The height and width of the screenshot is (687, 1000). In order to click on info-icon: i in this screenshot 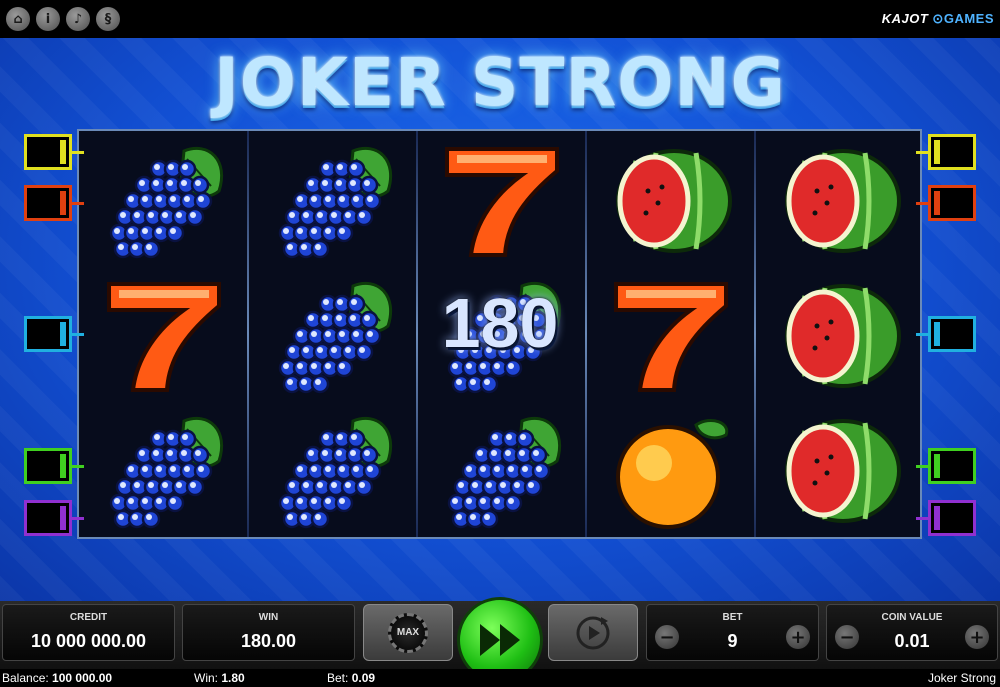, I will do `click(48, 19)`.